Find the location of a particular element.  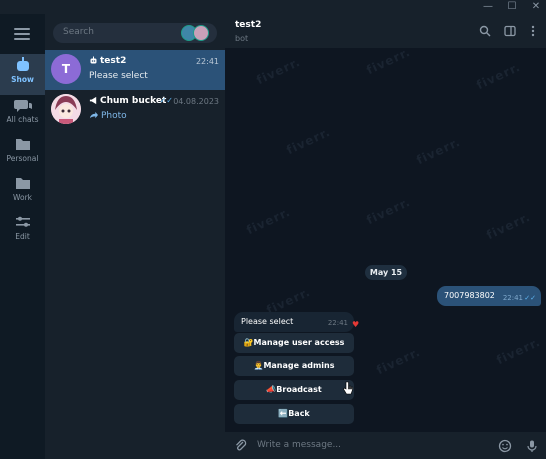

folders-rail: Show All chats Personal Work Edit is located at coordinates (23, 236).